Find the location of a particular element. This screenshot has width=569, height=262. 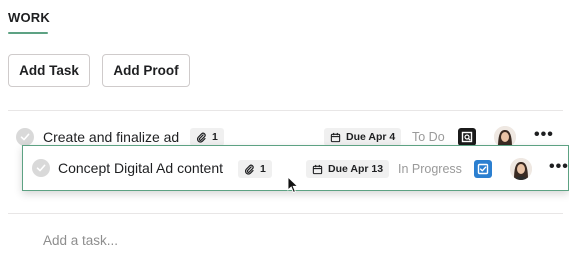

section-title-work: WORK is located at coordinates (29, 17).